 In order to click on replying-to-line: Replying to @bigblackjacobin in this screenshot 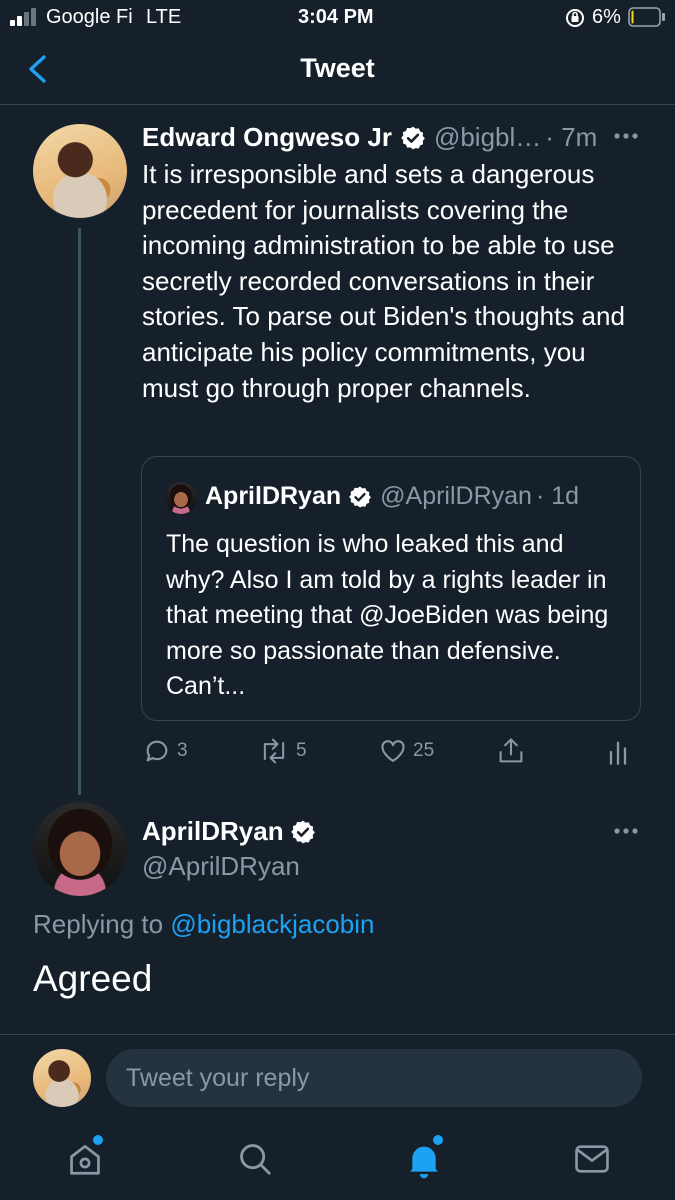, I will do `click(204, 924)`.